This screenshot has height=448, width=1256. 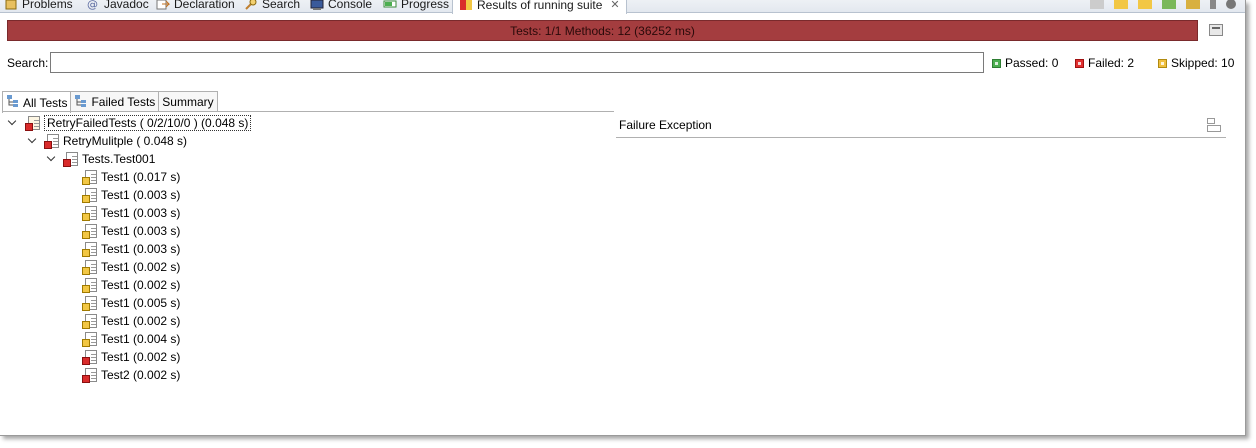 I want to click on tab-label: Summary, so click(x=188, y=102).